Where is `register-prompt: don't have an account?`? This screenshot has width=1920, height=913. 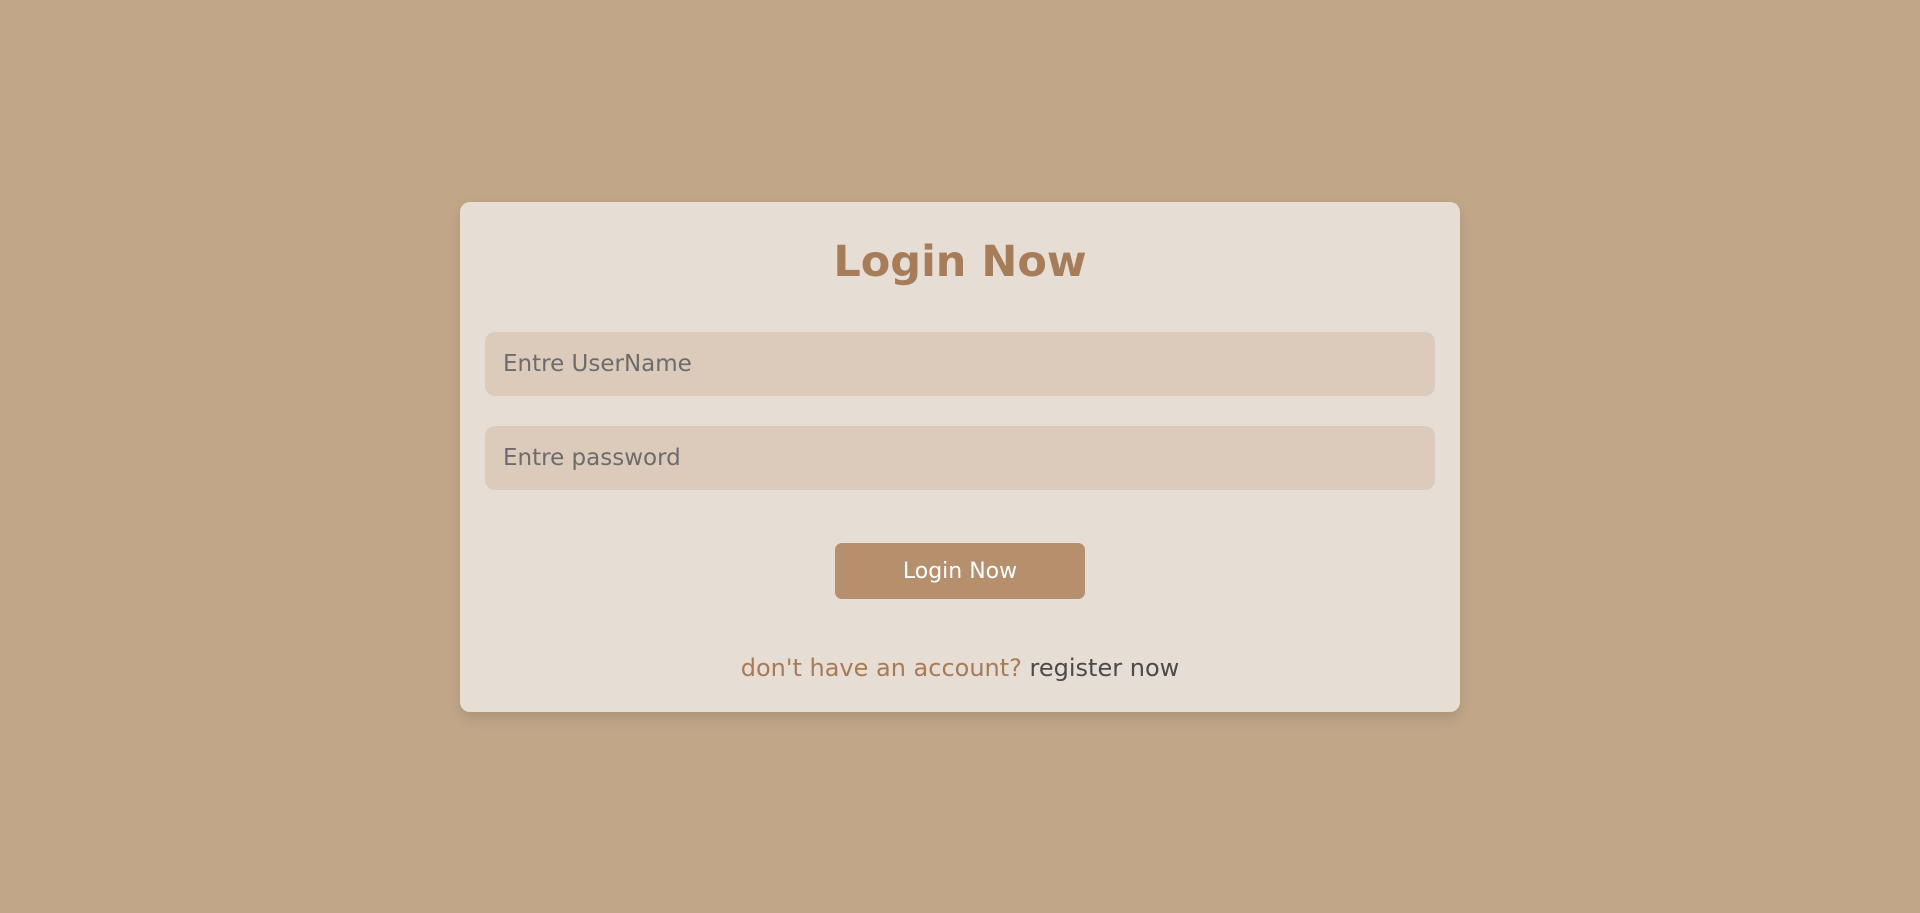 register-prompt: don't have an account? is located at coordinates (881, 668).